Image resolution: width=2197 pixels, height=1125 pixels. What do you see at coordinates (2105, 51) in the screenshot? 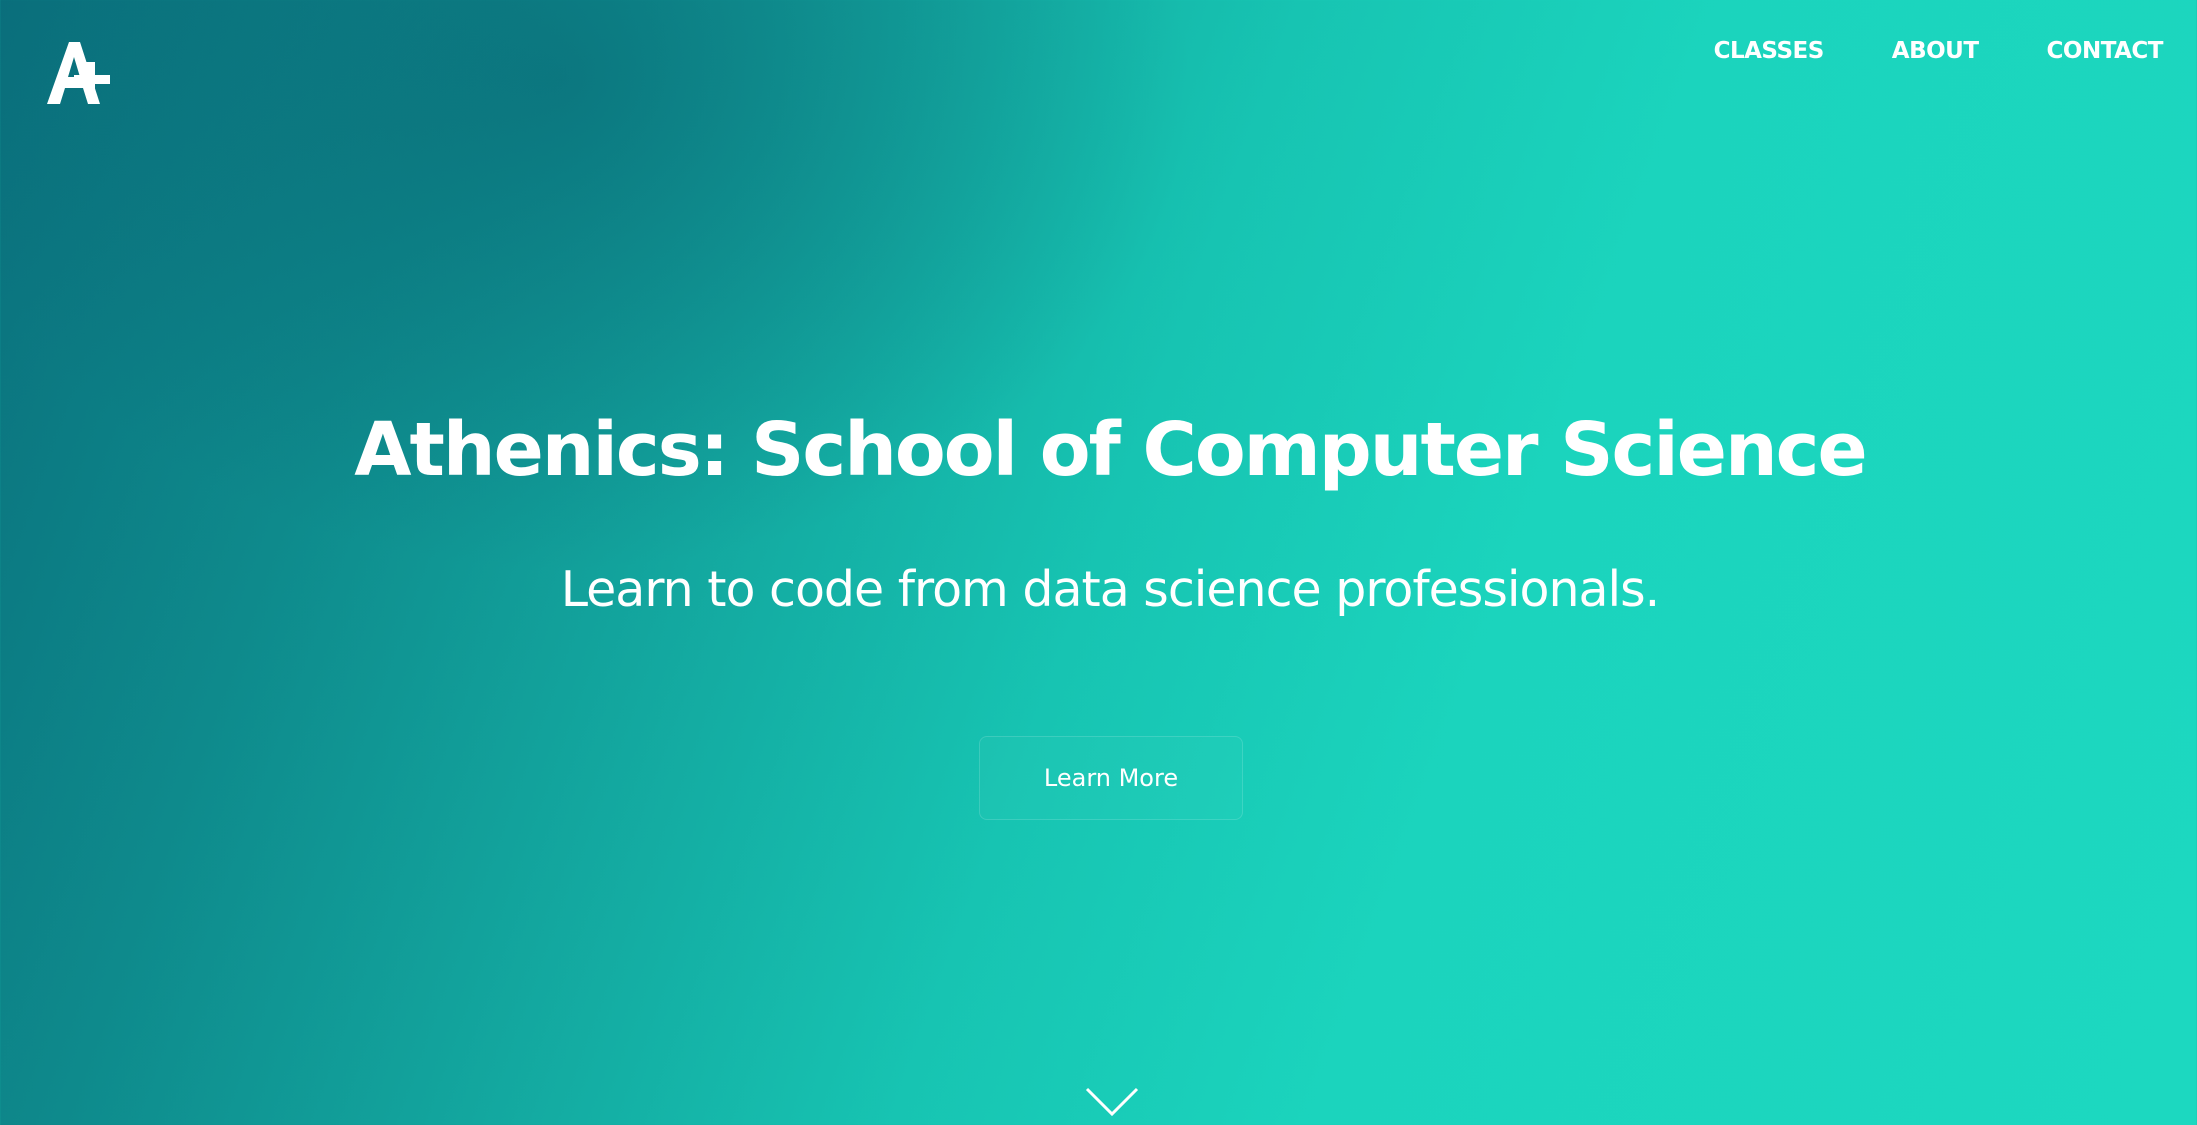
I see `nav-link-contact: CONTACT` at bounding box center [2105, 51].